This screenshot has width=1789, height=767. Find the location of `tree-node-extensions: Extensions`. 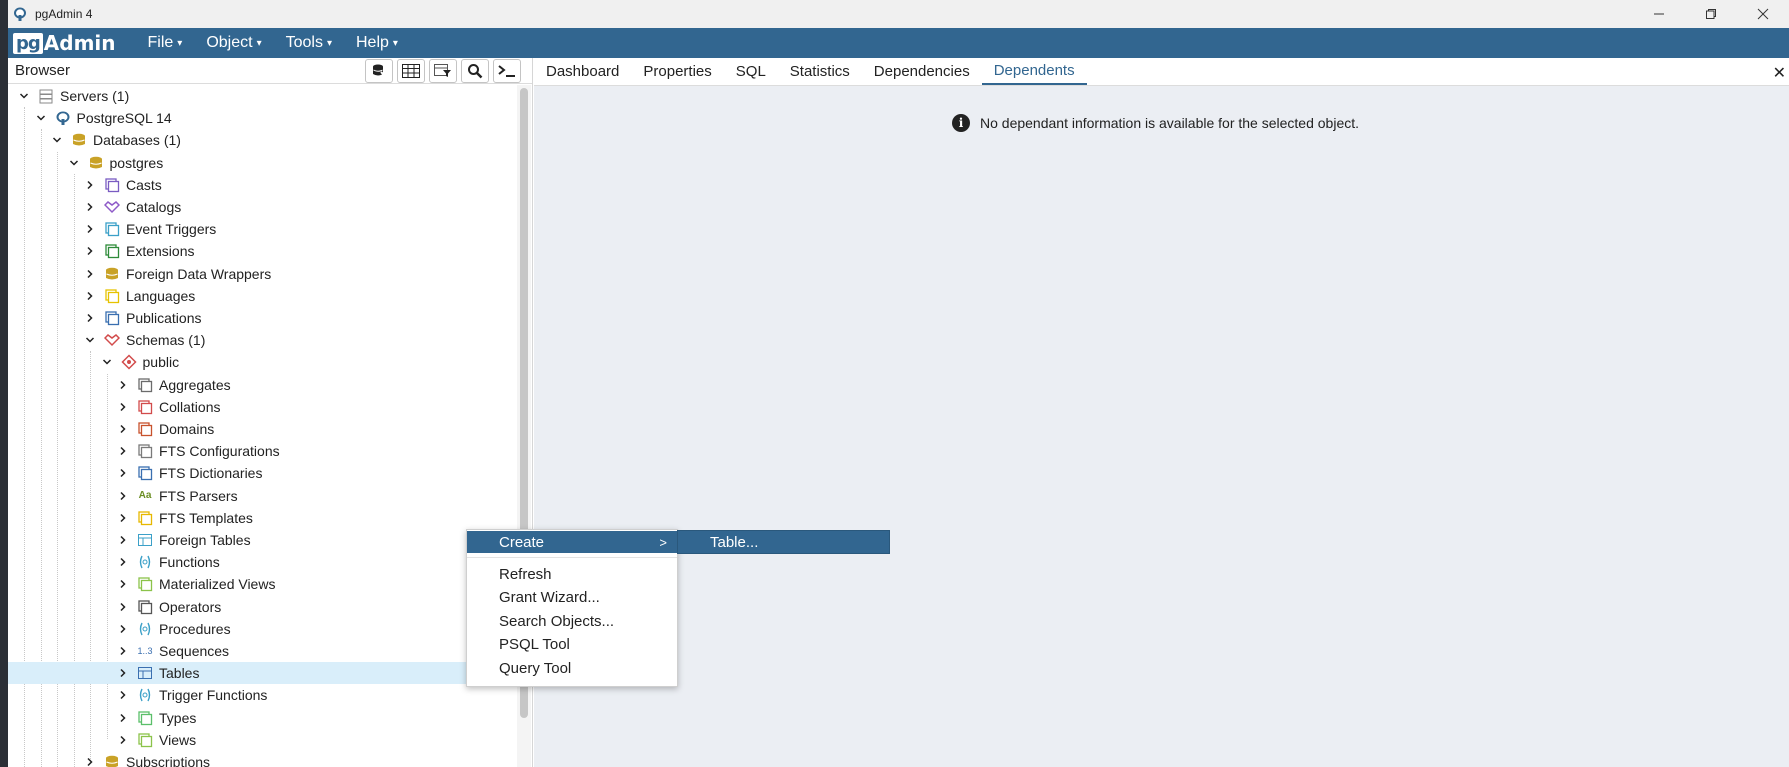

tree-node-extensions: Extensions is located at coordinates (262, 251).